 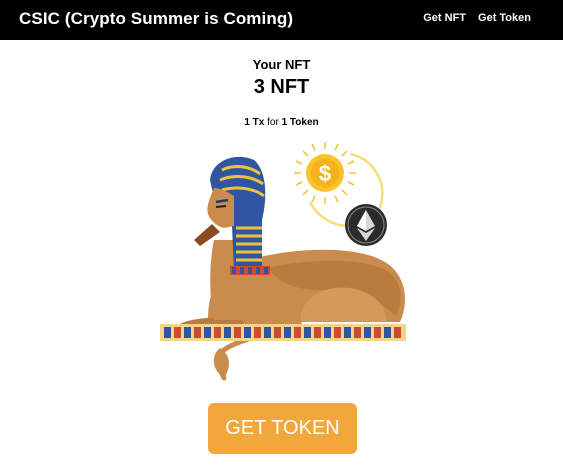 I want to click on nft-count: 3 NFT, so click(x=281, y=87).